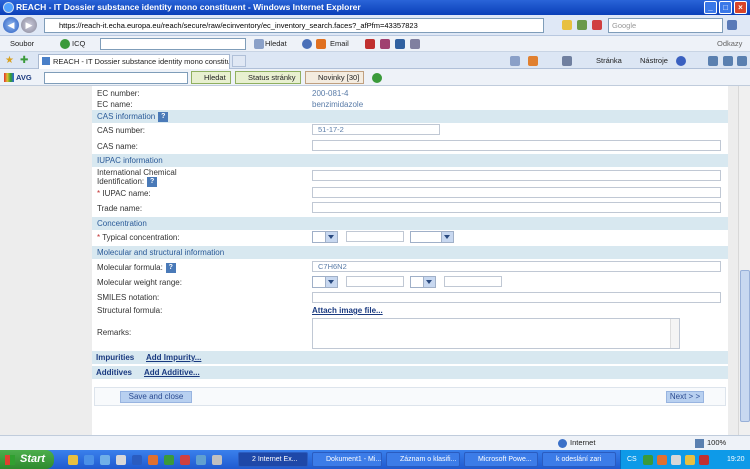 The image size is (750, 469). What do you see at coordinates (9, 60) in the screenshot?
I see `favorites-star-icon: ★` at bounding box center [9, 60].